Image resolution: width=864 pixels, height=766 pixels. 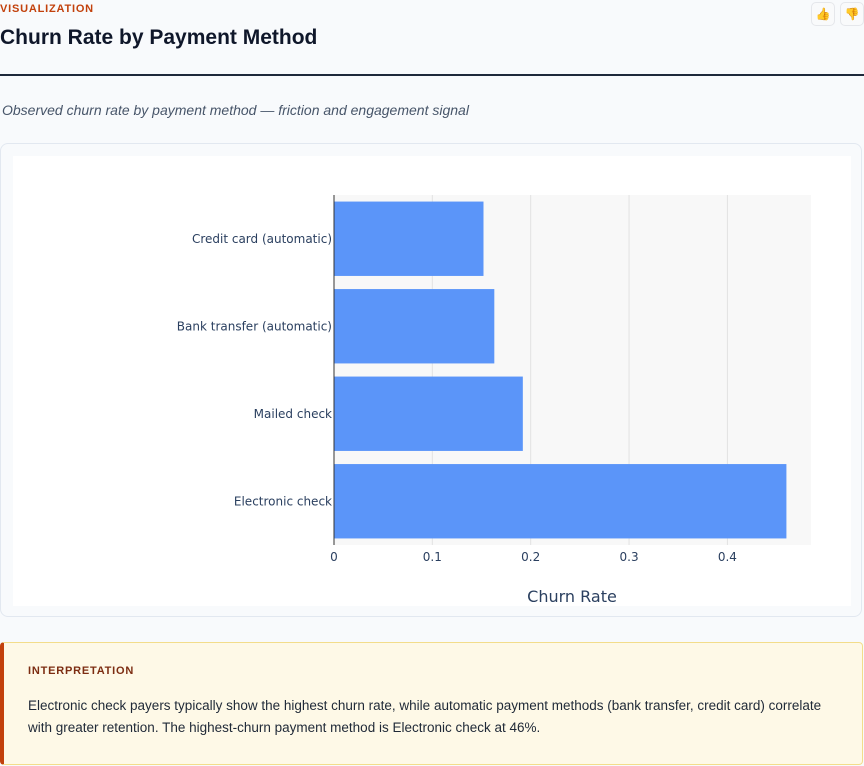 What do you see at coordinates (262, 239) in the screenshot?
I see `y-tick-label: Credit card (automatic)` at bounding box center [262, 239].